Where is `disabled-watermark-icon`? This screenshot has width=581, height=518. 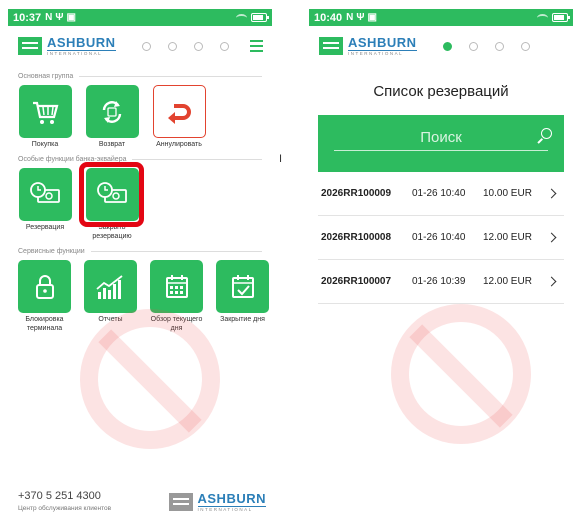 disabled-watermark-icon is located at coordinates (461, 374).